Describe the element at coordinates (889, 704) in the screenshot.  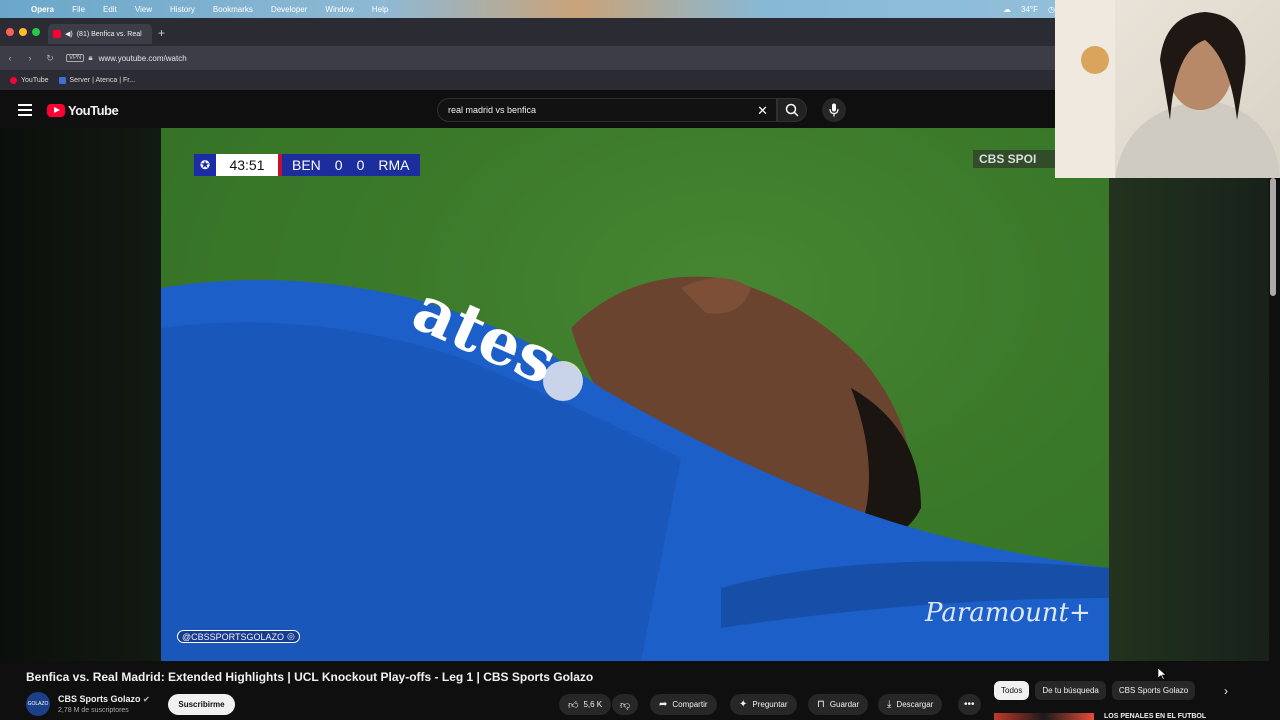
I see `download-icon: ⤓` at that location.